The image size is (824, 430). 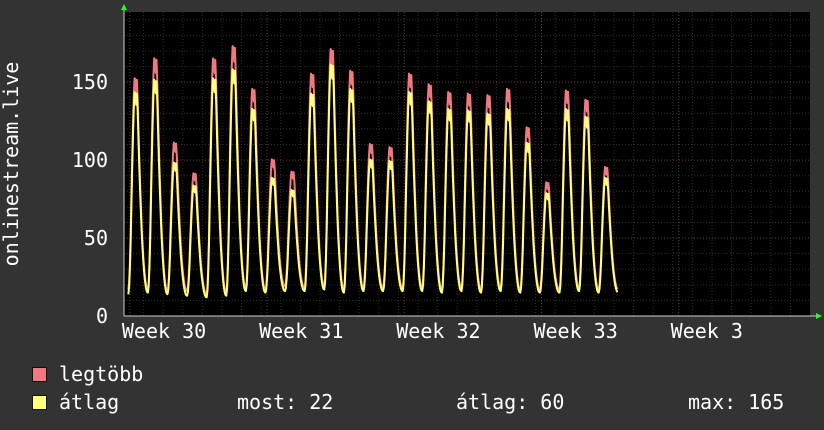 I want to click on stat-now: most: 22, so click(x=285, y=402).